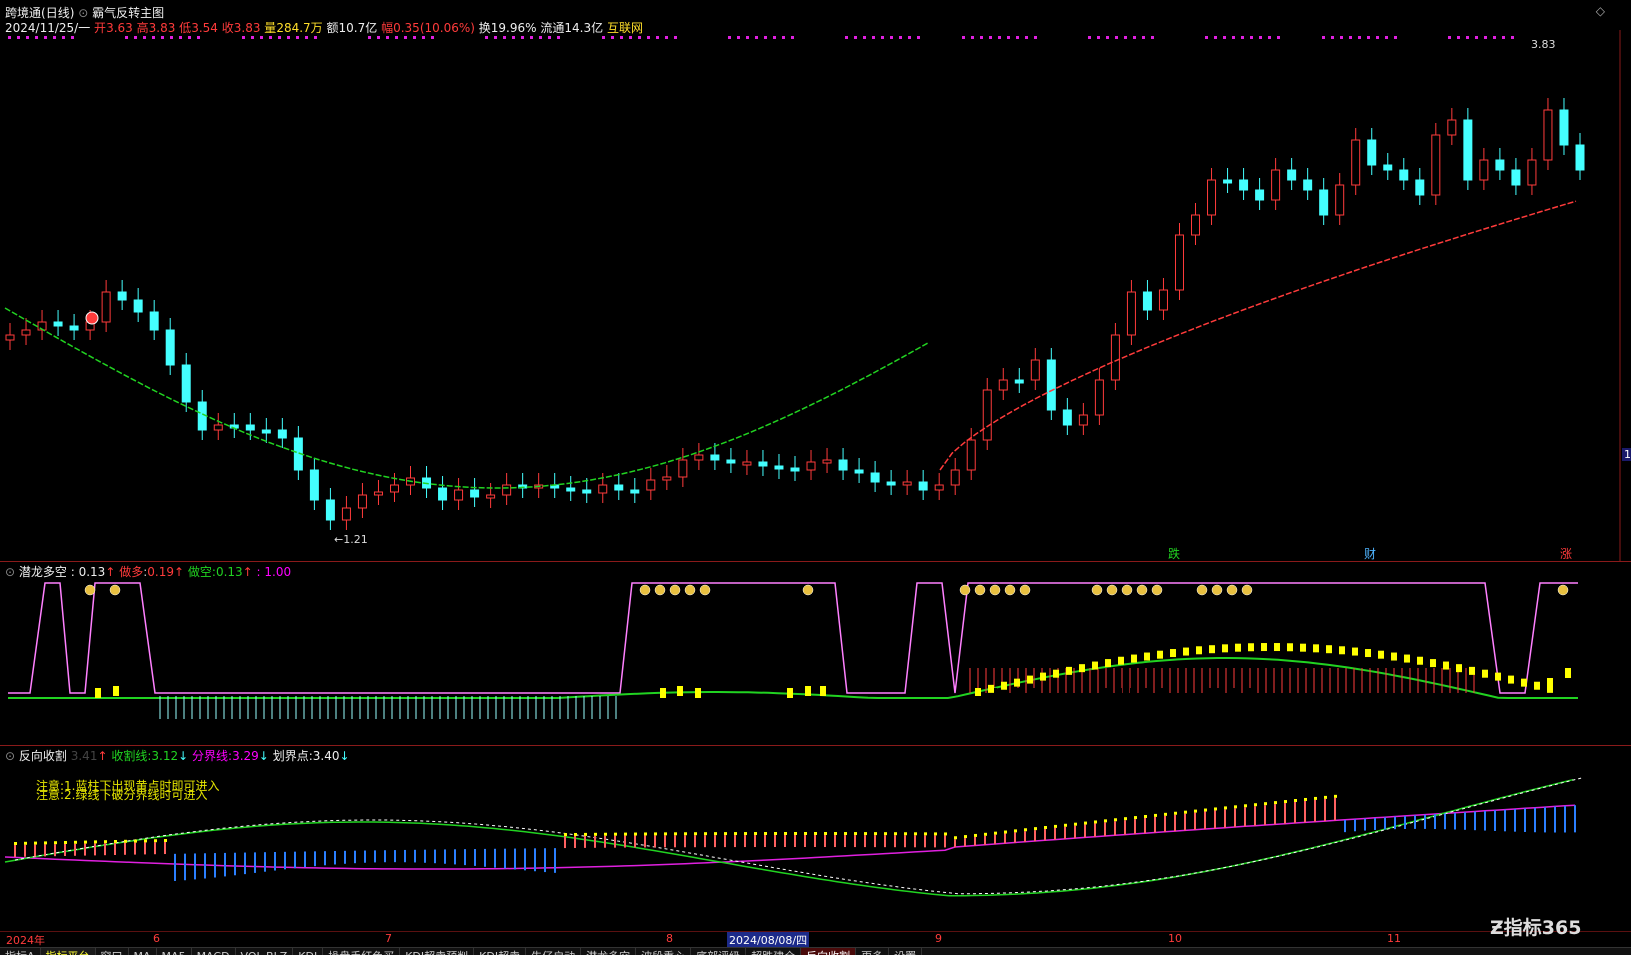 The height and width of the screenshot is (955, 1631). Describe the element at coordinates (128, 13) in the screenshot. I see `indicator-name: 霸气反转主图` at that location.